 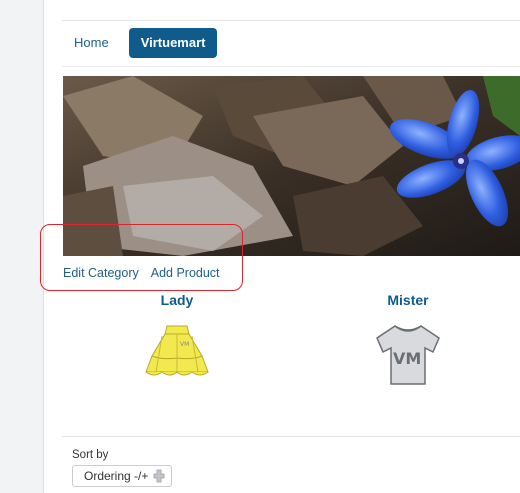 What do you see at coordinates (173, 43) in the screenshot?
I see `nav-virtuemart: Virtuemart` at bounding box center [173, 43].